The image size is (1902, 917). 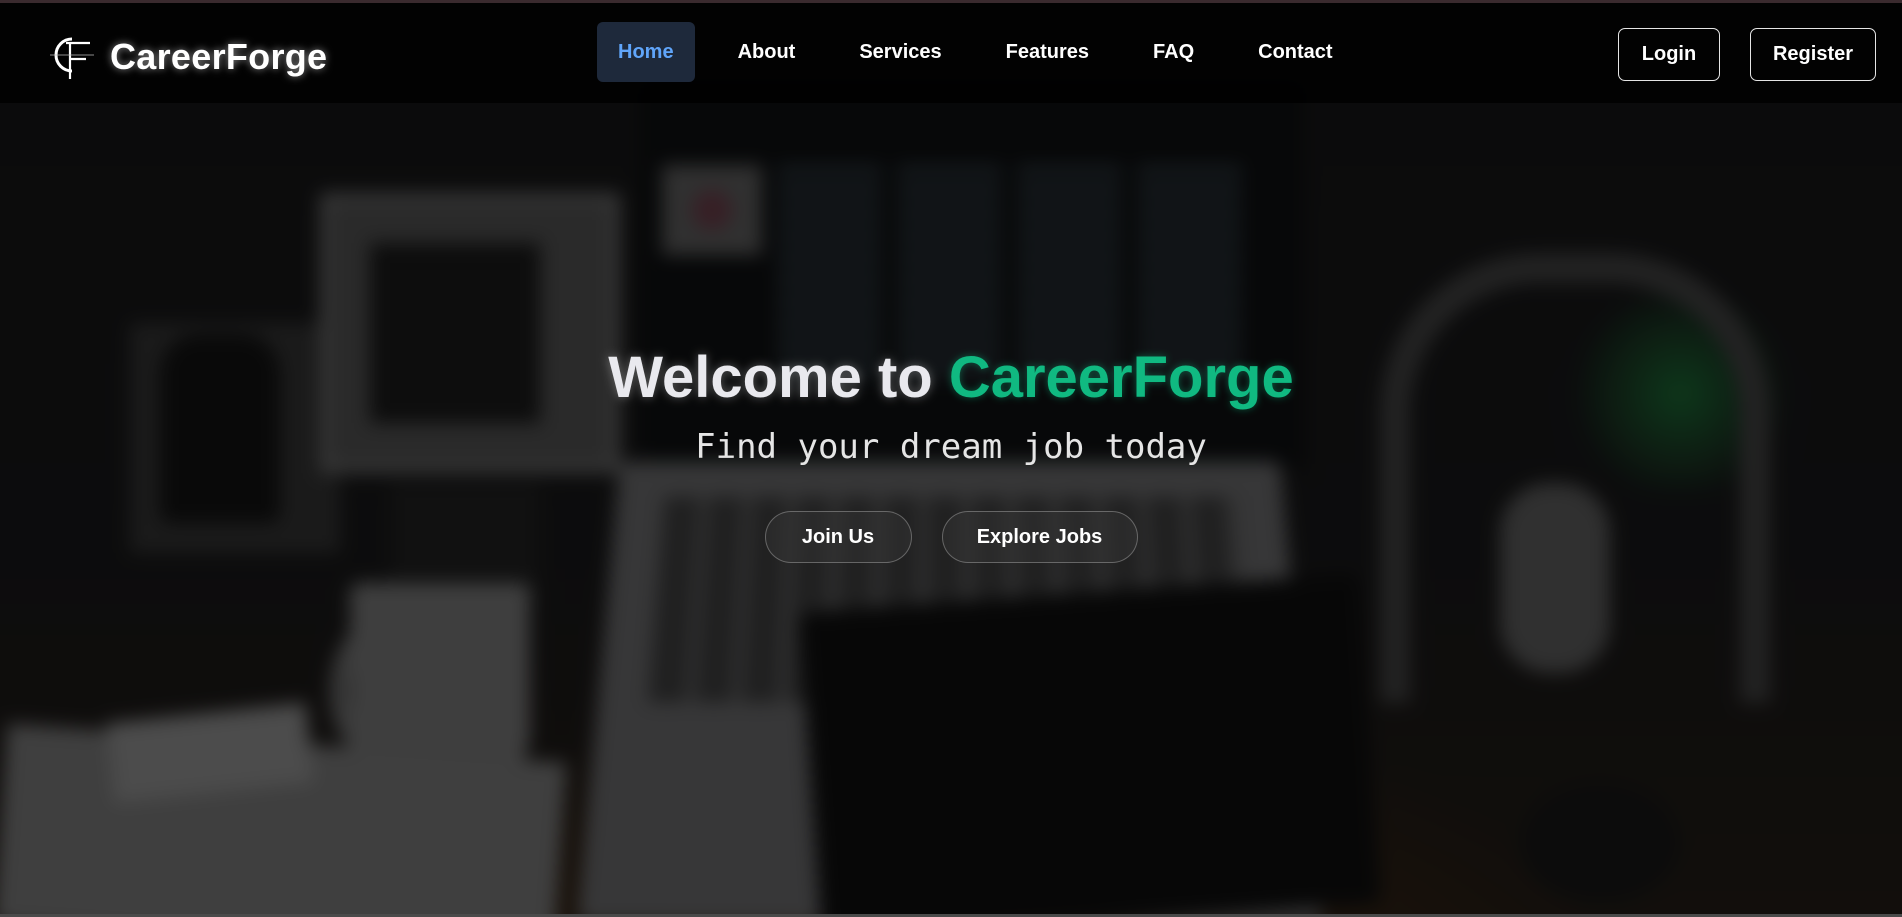 What do you see at coordinates (838, 537) in the screenshot?
I see `join-us-button: Join Us` at bounding box center [838, 537].